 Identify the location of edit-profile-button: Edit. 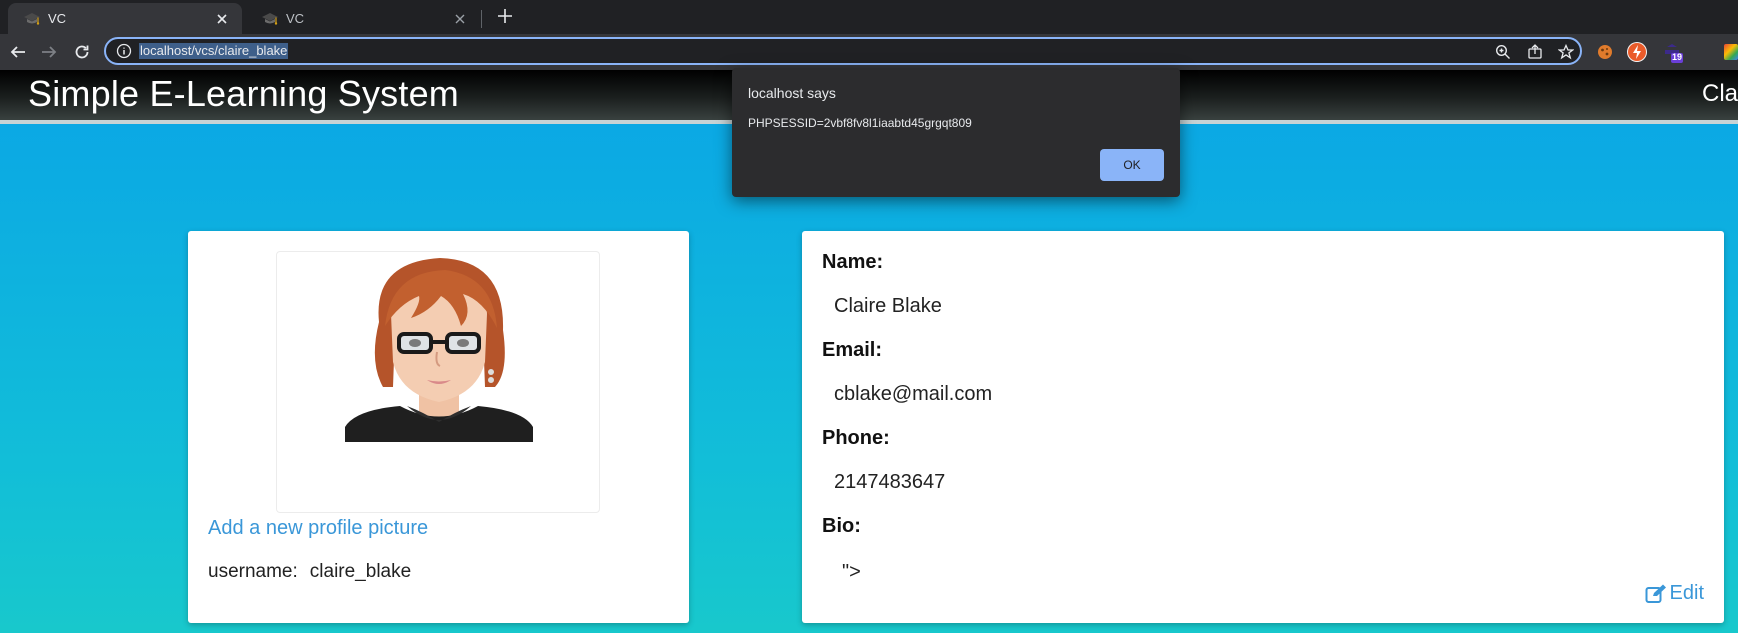
(1674, 593).